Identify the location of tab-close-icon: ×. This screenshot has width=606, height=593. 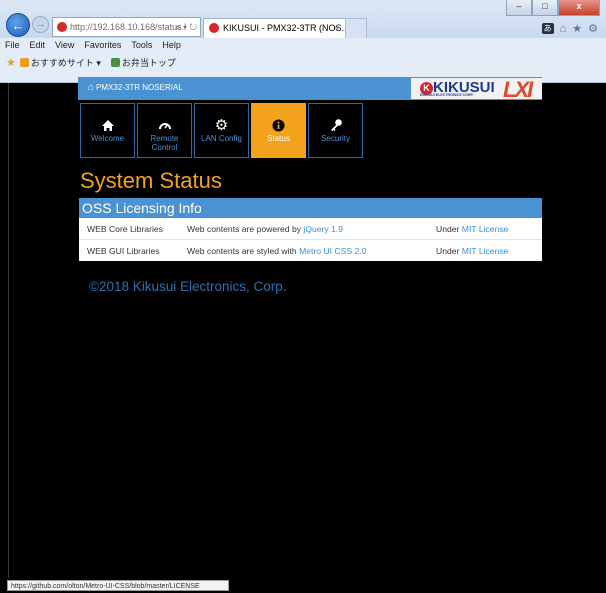
(336, 28).